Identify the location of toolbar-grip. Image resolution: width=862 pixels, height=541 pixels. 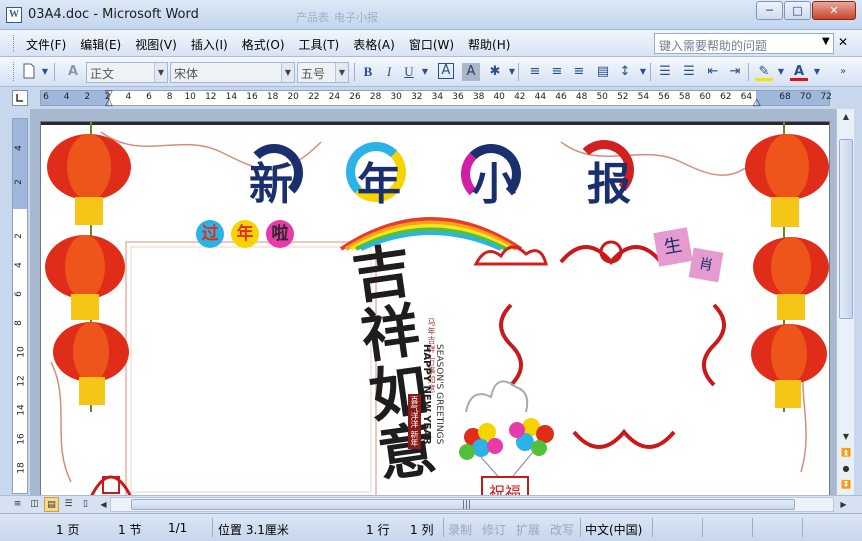
(14, 71).